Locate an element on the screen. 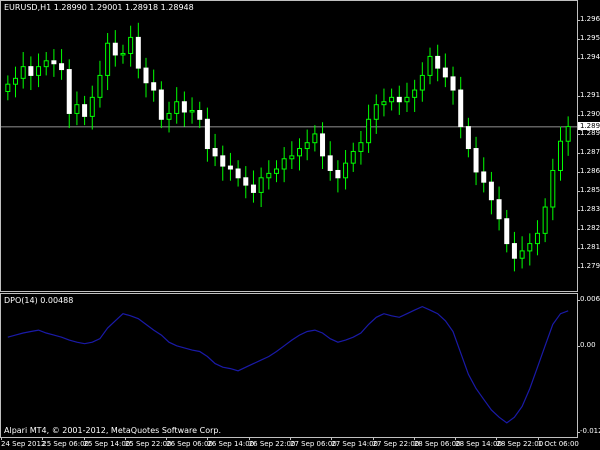 The image size is (600, 450). time-label: 26 Sep 14:00 is located at coordinates (231, 444).